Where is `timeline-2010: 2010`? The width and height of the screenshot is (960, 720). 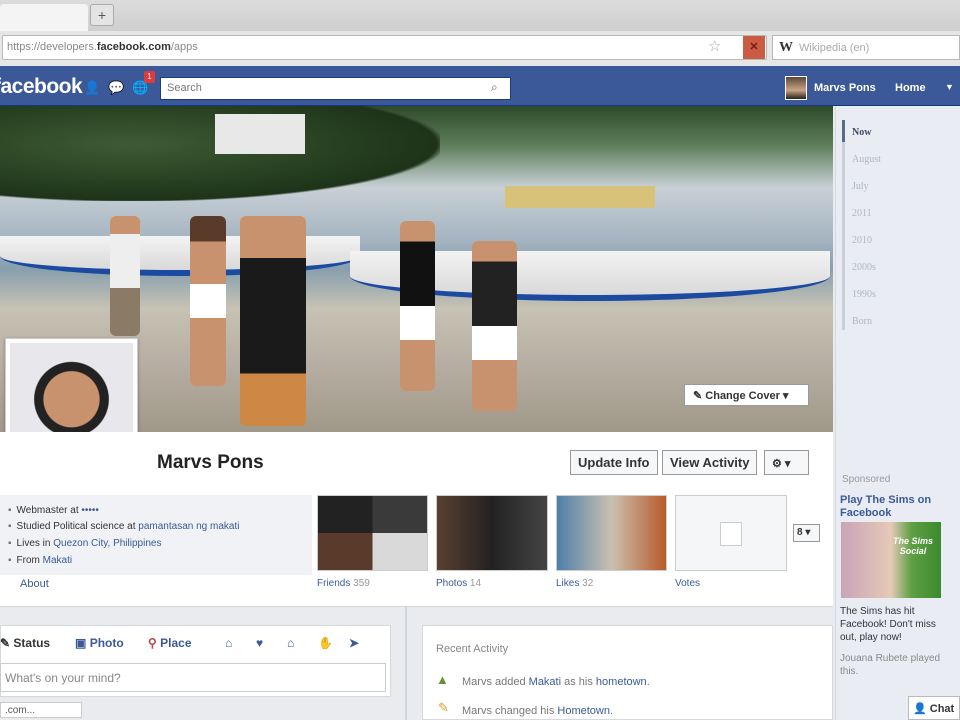
timeline-2010: 2010 is located at coordinates (862, 240).